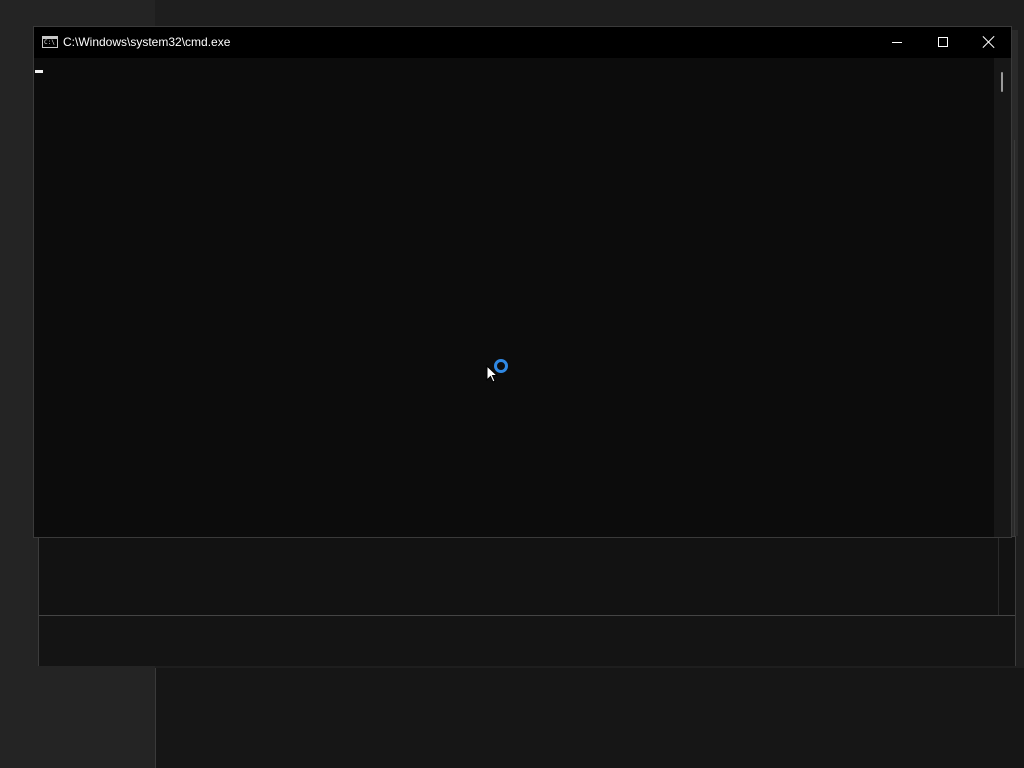  I want to click on close-icon, so click(989, 42).